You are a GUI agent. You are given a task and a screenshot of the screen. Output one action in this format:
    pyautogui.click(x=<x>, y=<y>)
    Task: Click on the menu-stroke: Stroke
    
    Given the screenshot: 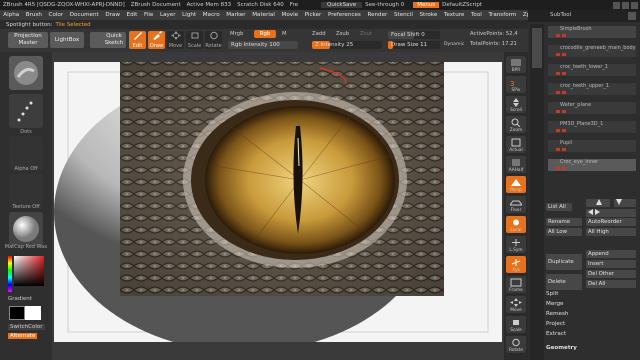 What is the action you would take?
    pyautogui.click(x=428, y=15)
    